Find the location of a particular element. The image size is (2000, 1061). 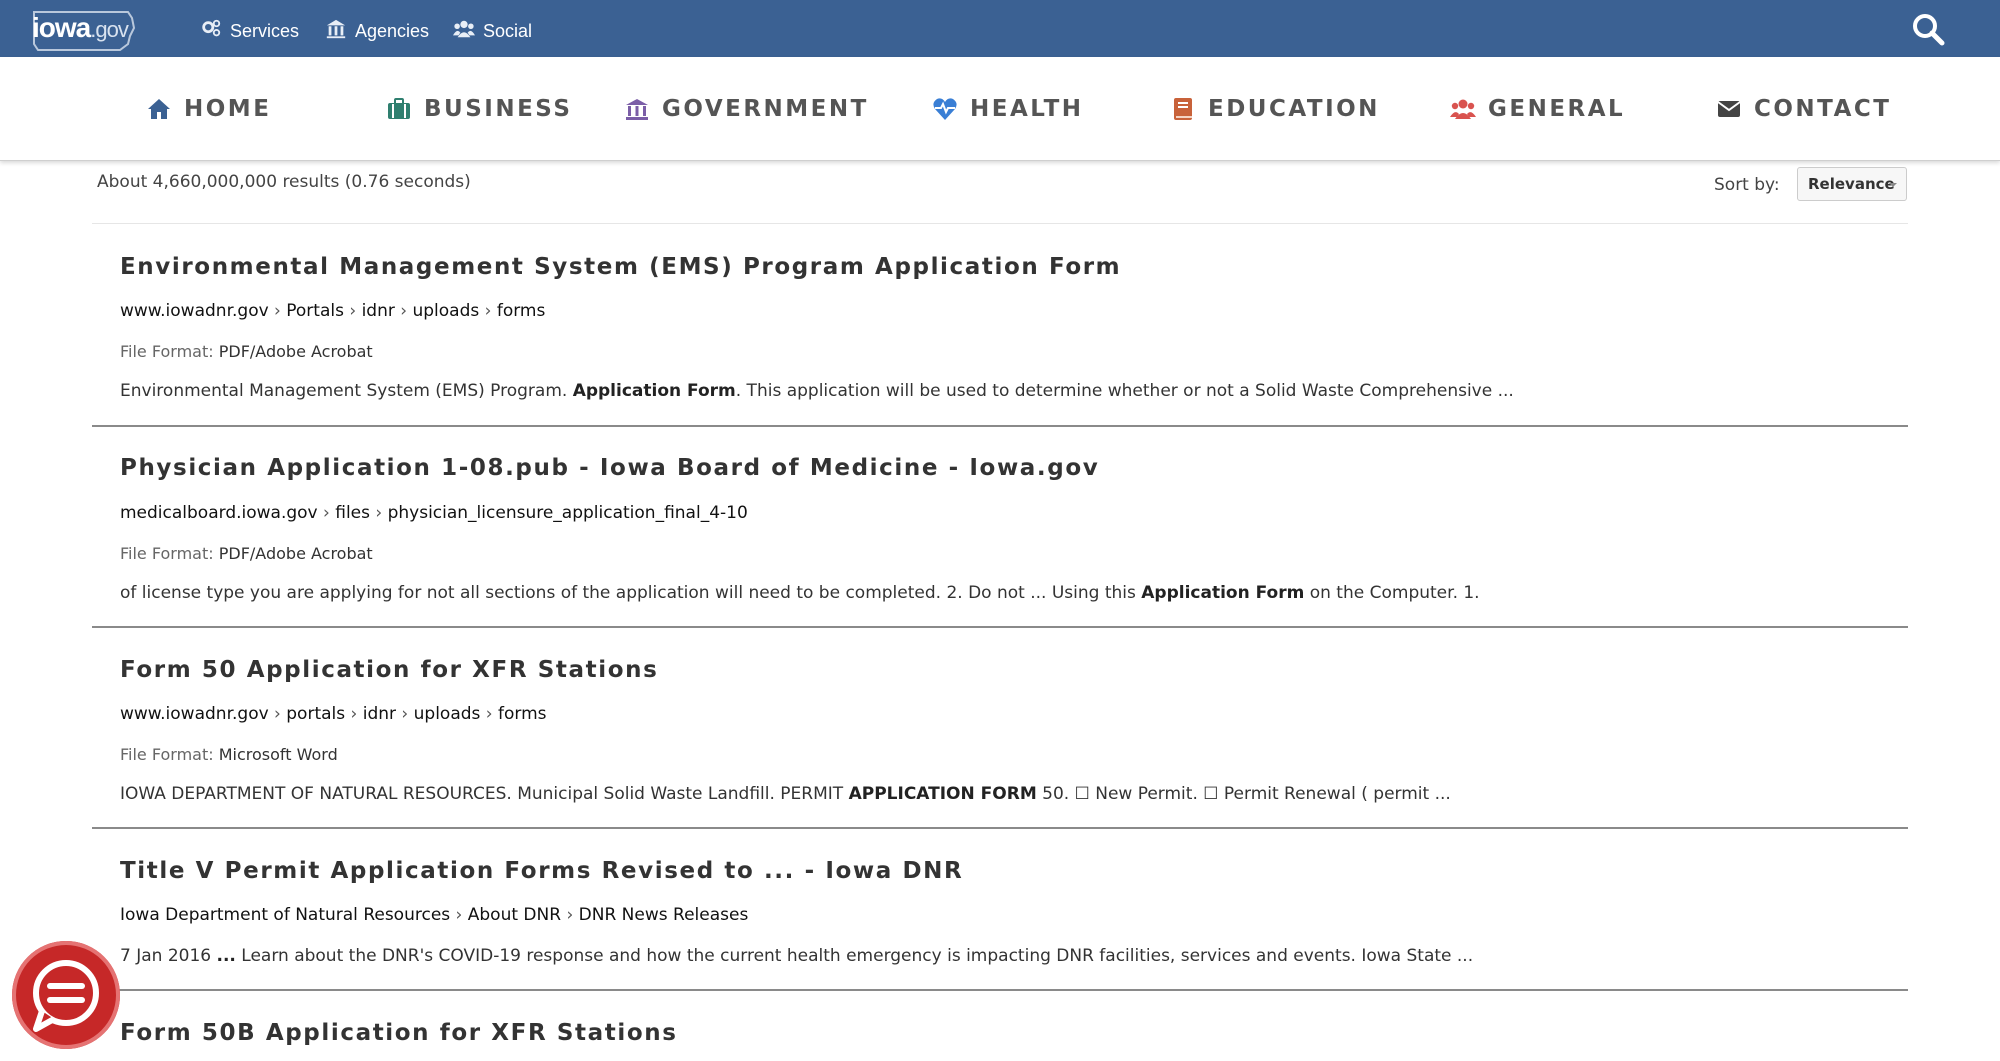

result-title-link: Form 50B Application for XFR Stations is located at coordinates (1010, 1033).